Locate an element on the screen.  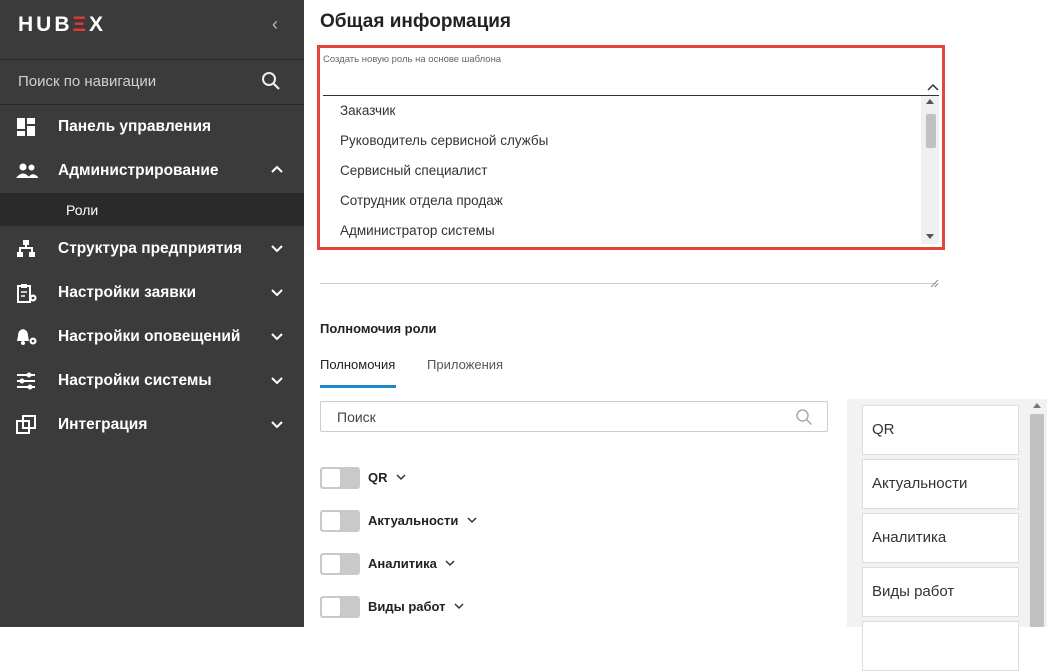
dropdown-option: Администратор системы is located at coordinates (622, 230).